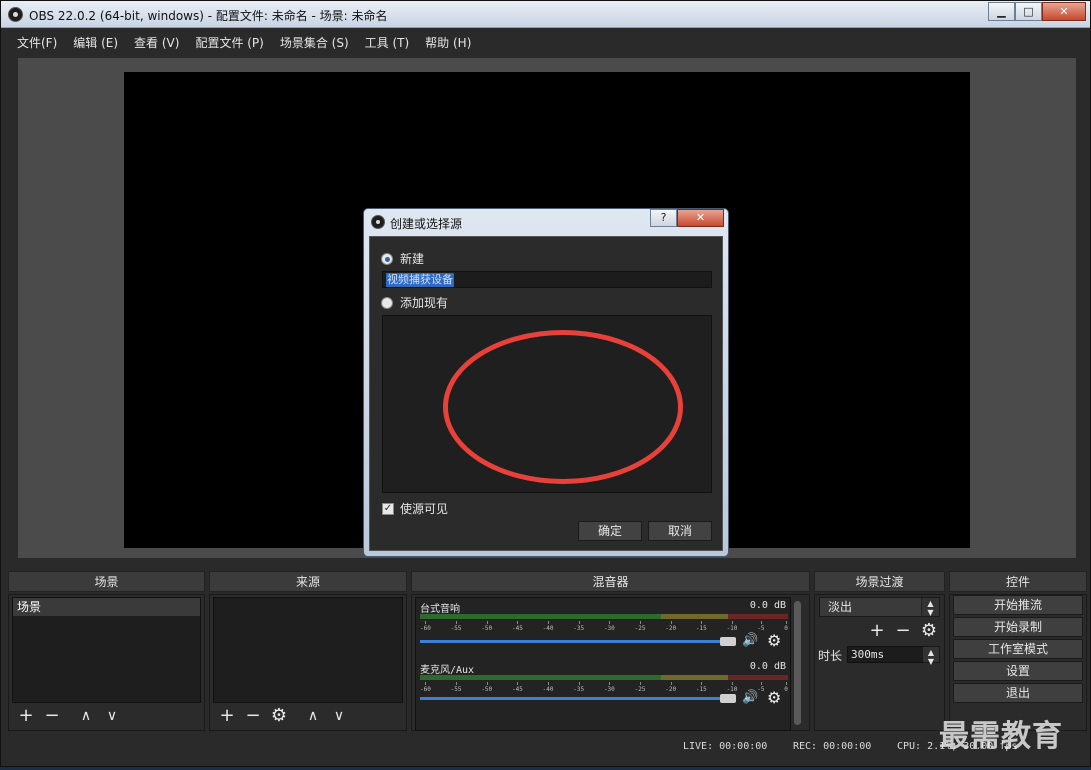 This screenshot has width=1091, height=770. I want to click on tick-label: -45, so click(517, 688).